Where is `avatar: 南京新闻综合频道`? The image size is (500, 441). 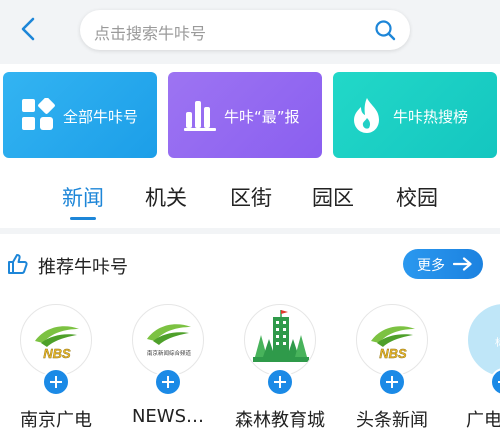 avatar: 南京新闻综合频道 is located at coordinates (168, 340).